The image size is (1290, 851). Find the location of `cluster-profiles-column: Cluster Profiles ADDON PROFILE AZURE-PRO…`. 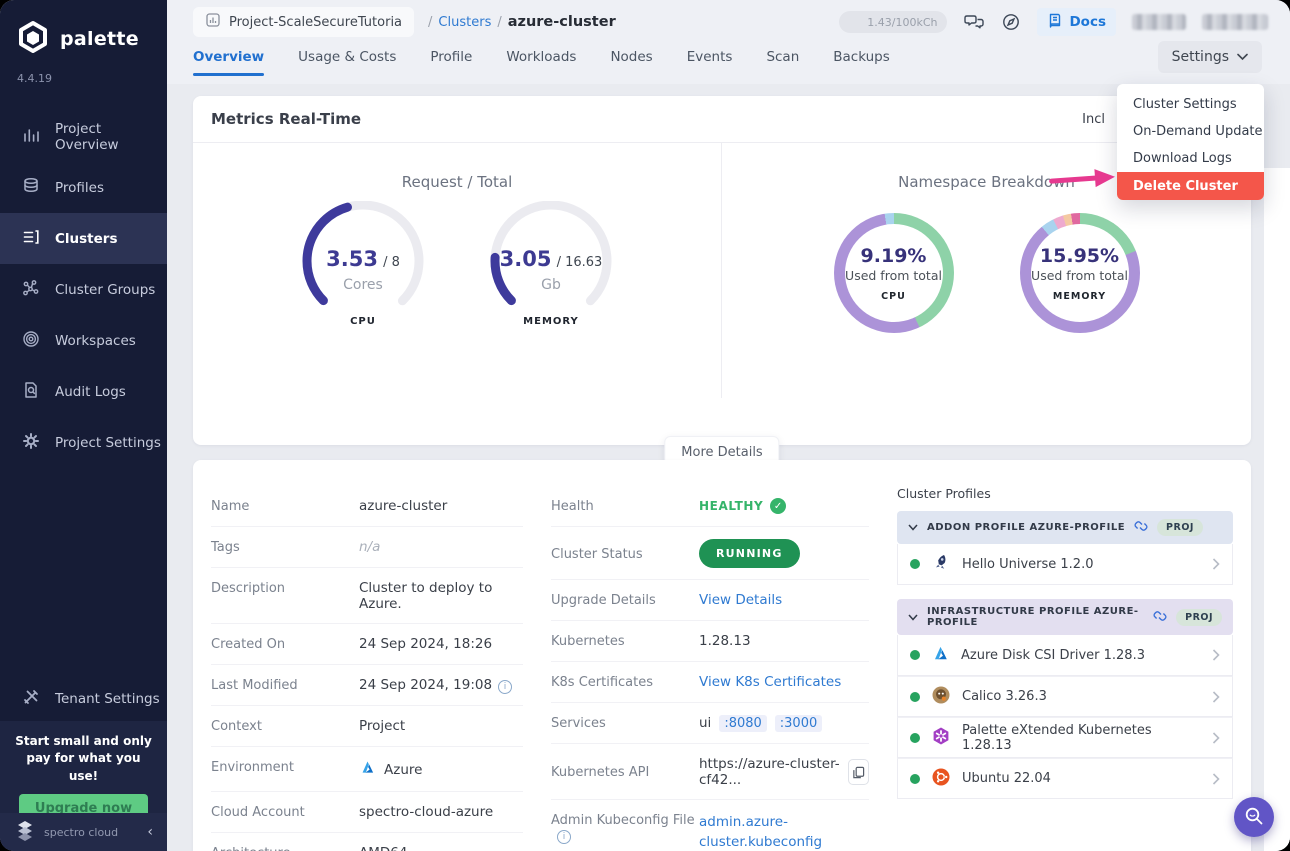

cluster-profiles-column: Cluster Profiles ADDON PROFILE AZURE-PRO… is located at coordinates (1065, 668).